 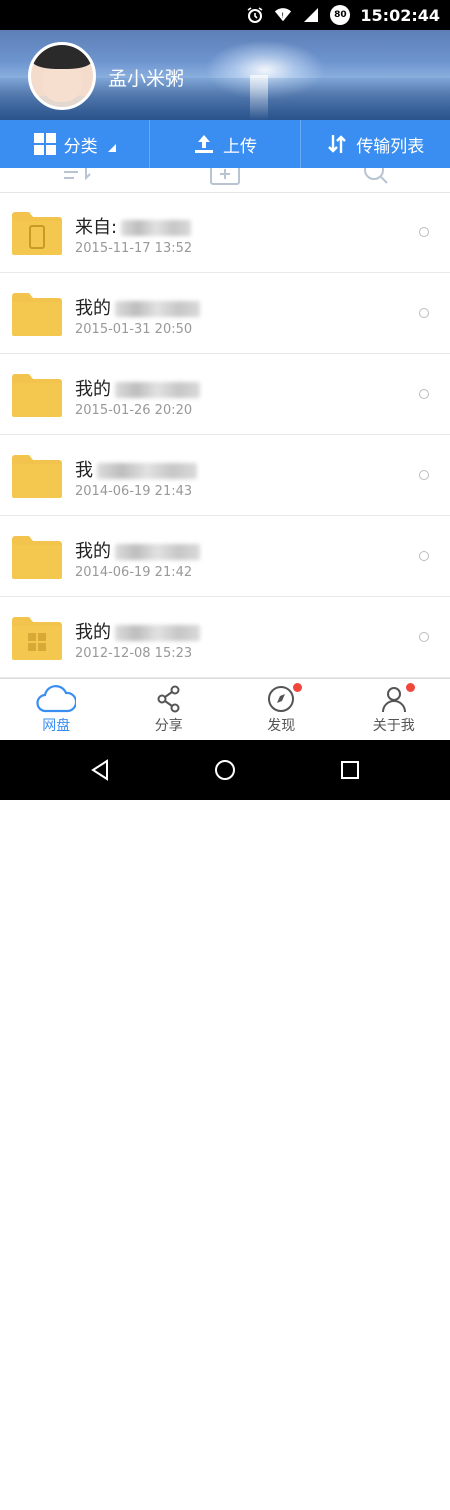 What do you see at coordinates (56, 699) in the screenshot?
I see `cloud-icon` at bounding box center [56, 699].